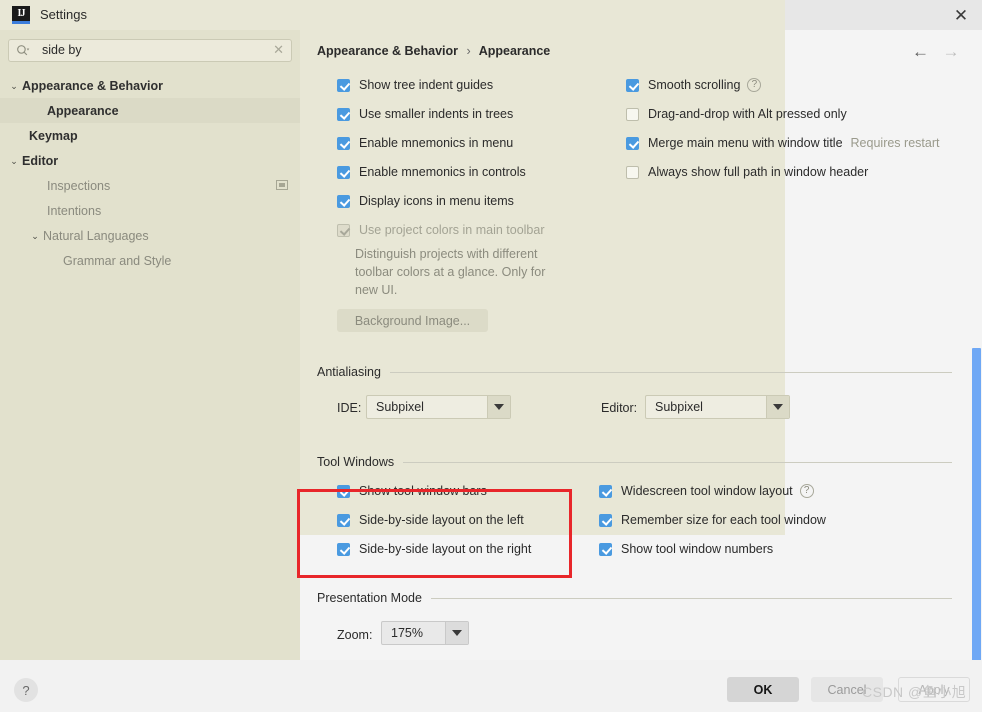 This screenshot has width=982, height=712. I want to click on group-divider, so click(691, 598).